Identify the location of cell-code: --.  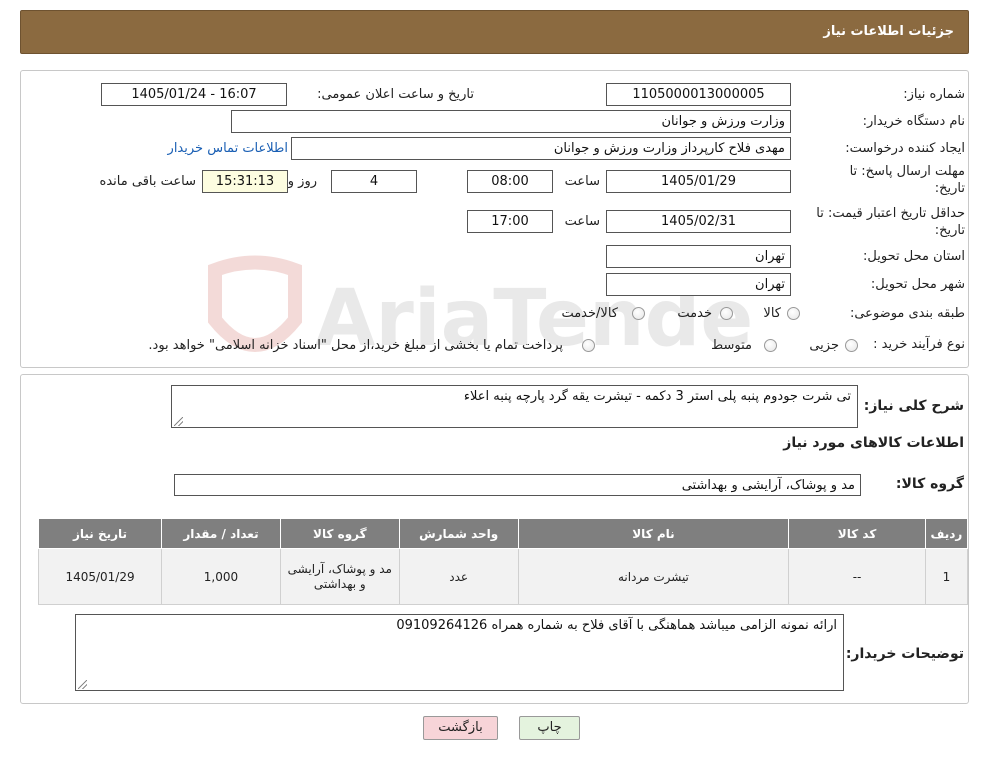
(857, 576).